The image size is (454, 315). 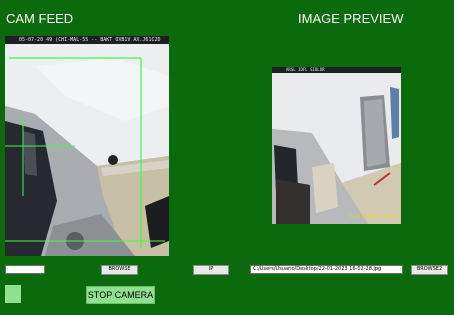 What do you see at coordinates (351, 18) in the screenshot?
I see `image-preview-title: IMAGE PREVIEW` at bounding box center [351, 18].